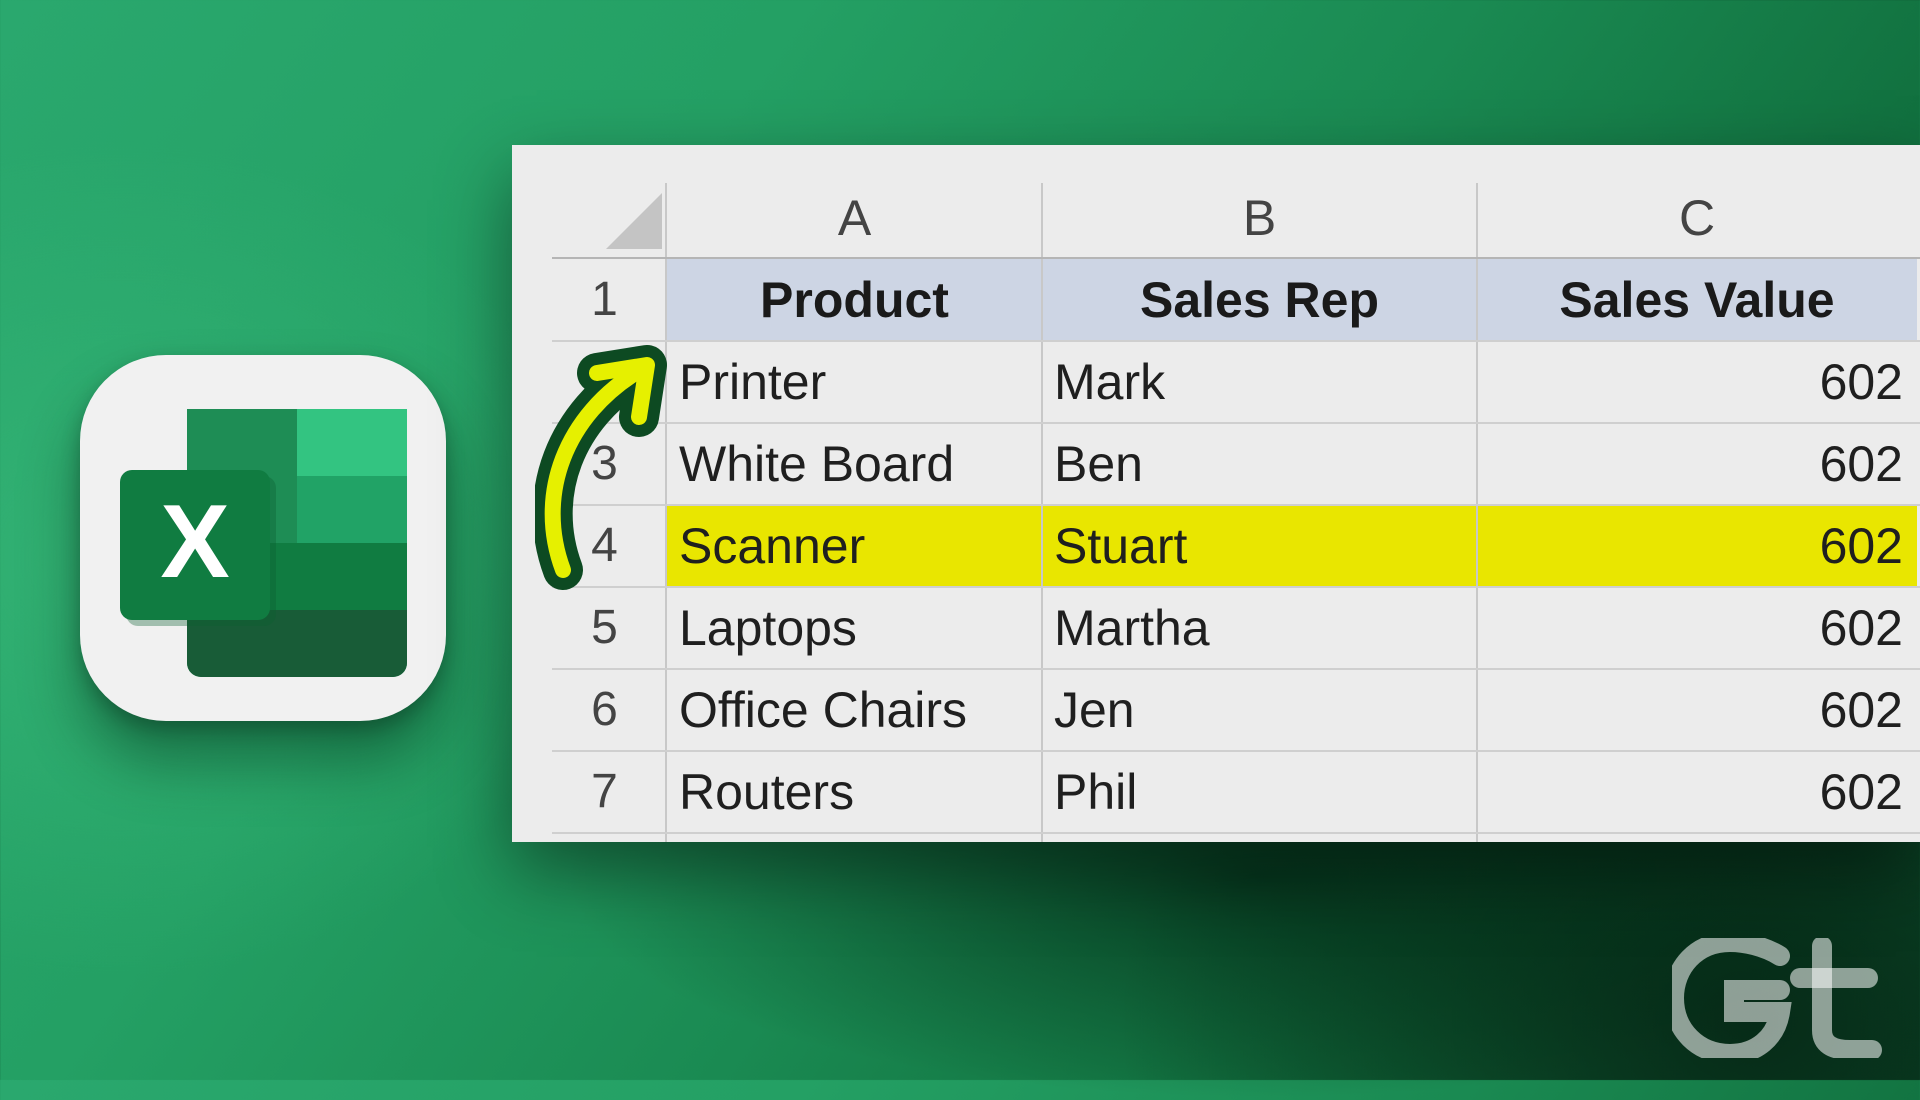 The image size is (1920, 1100). Describe the element at coordinates (1259, 300) in the screenshot. I see `cell-b1-sales-rep-header: Sales Rep` at that location.